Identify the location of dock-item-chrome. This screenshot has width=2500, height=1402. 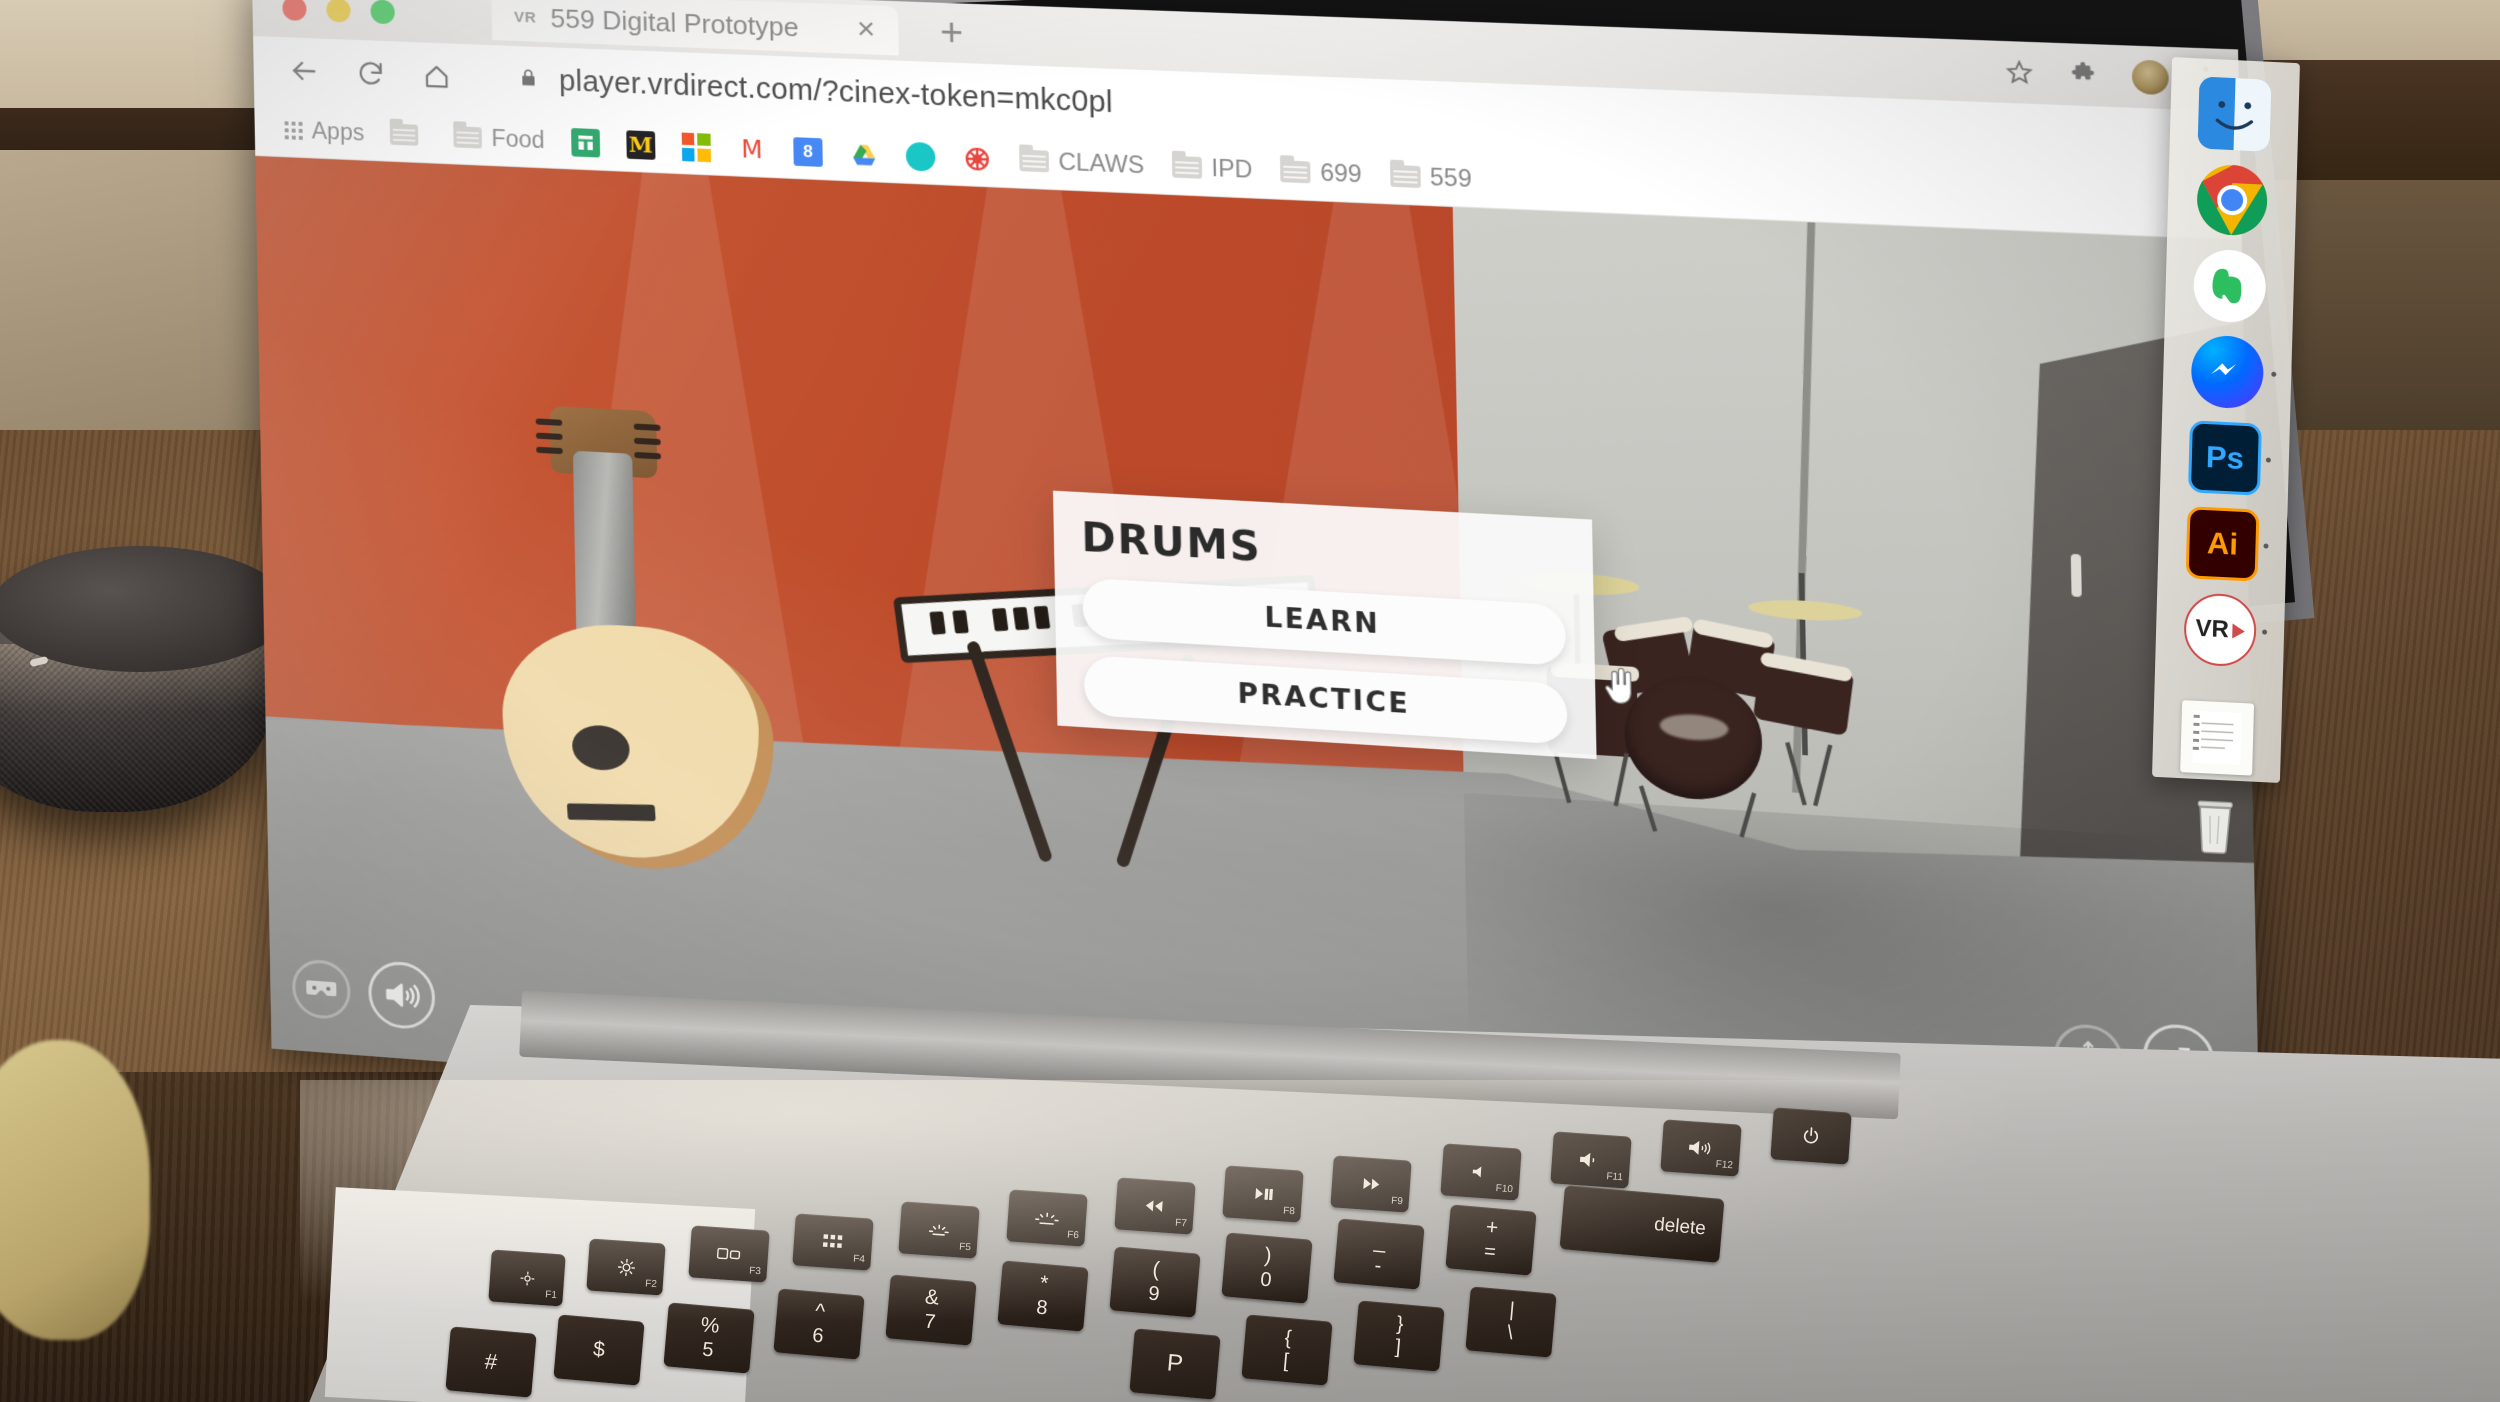
(2232, 199).